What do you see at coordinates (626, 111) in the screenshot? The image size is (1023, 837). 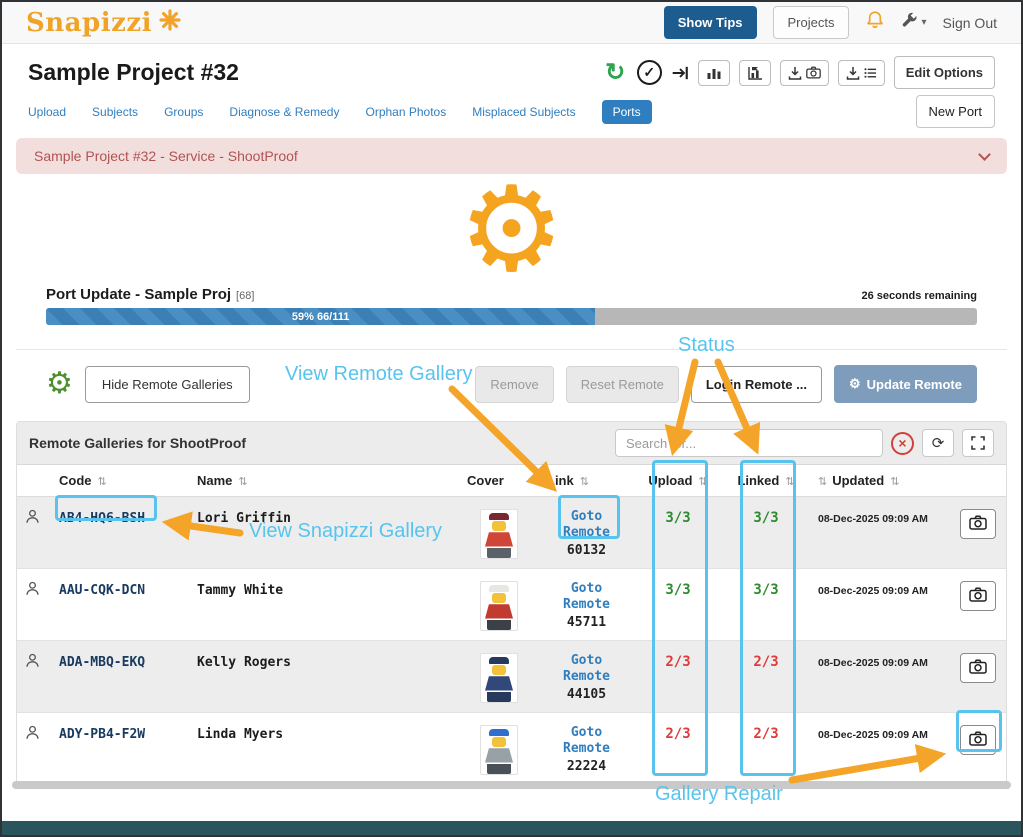 I see `tab-ports: Ports` at bounding box center [626, 111].